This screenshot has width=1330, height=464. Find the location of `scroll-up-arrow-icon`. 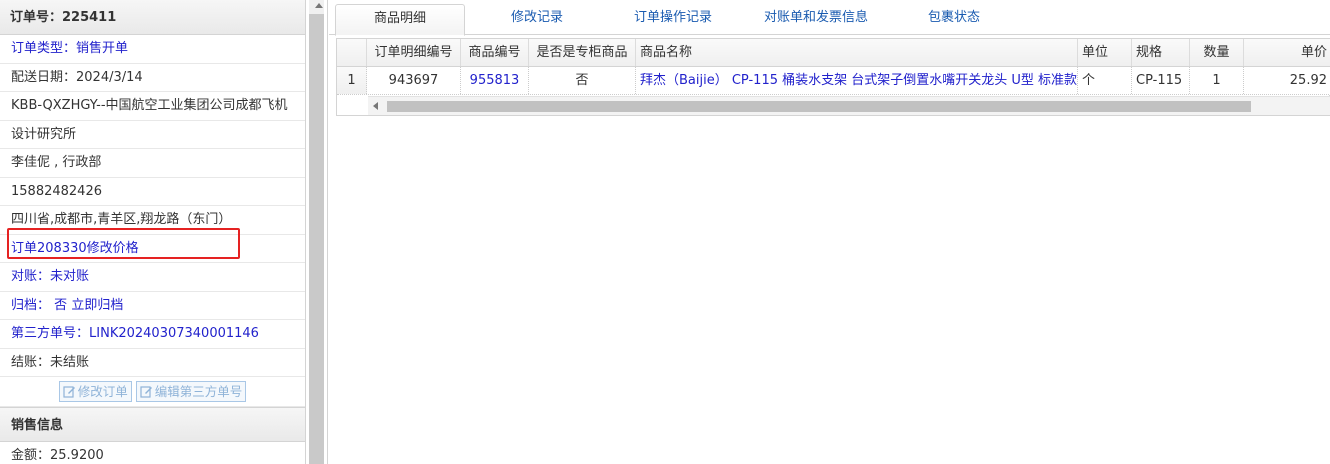

scroll-up-arrow-icon is located at coordinates (319, 5).